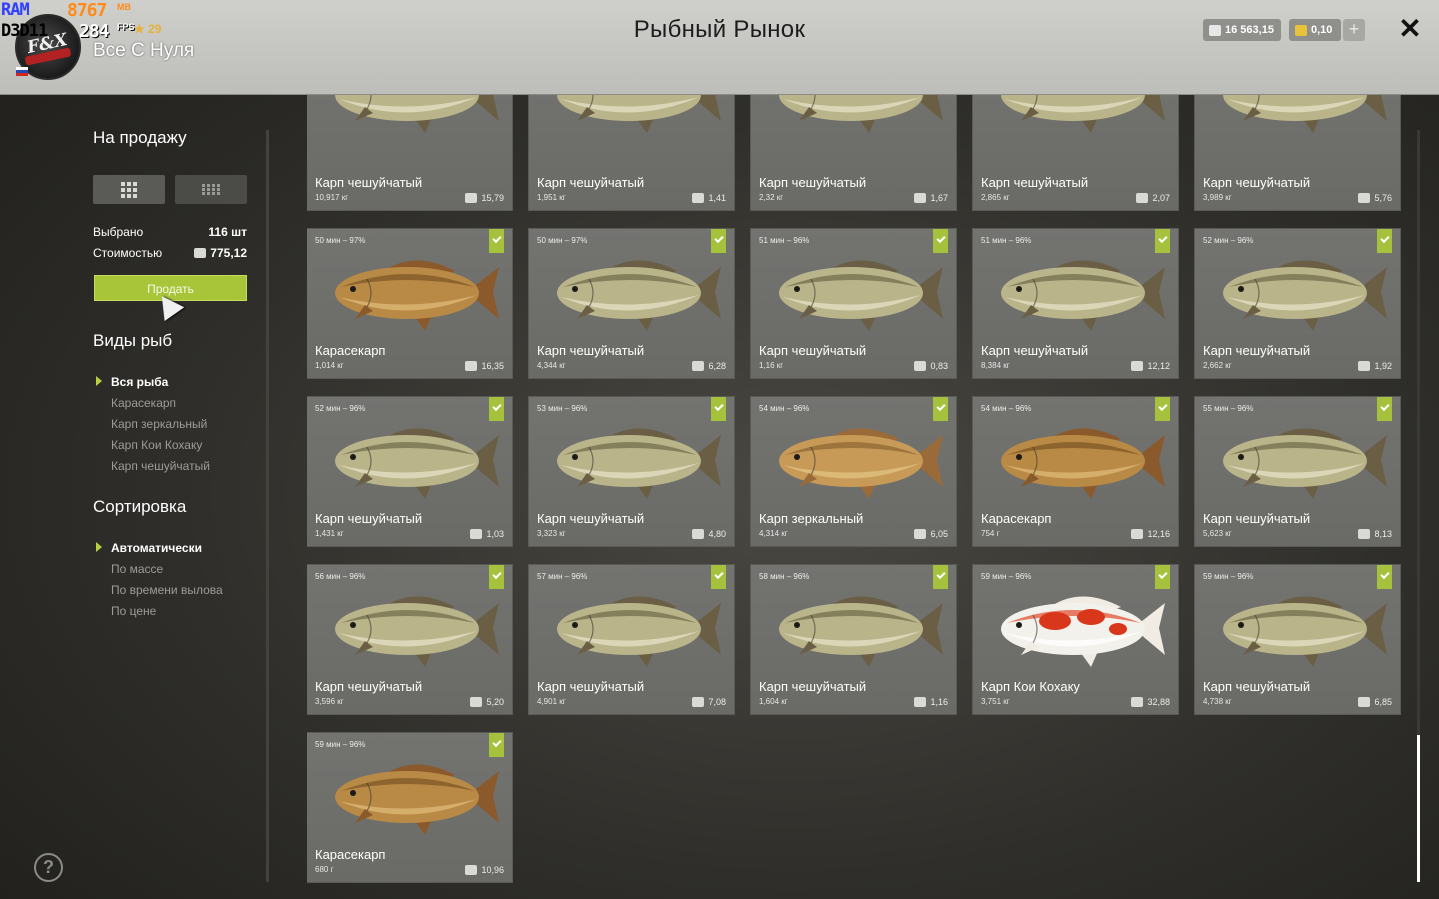 Image resolution: width=1439 pixels, height=899 pixels. I want to click on sort-by-catch-time: По времени вылова, so click(167, 590).